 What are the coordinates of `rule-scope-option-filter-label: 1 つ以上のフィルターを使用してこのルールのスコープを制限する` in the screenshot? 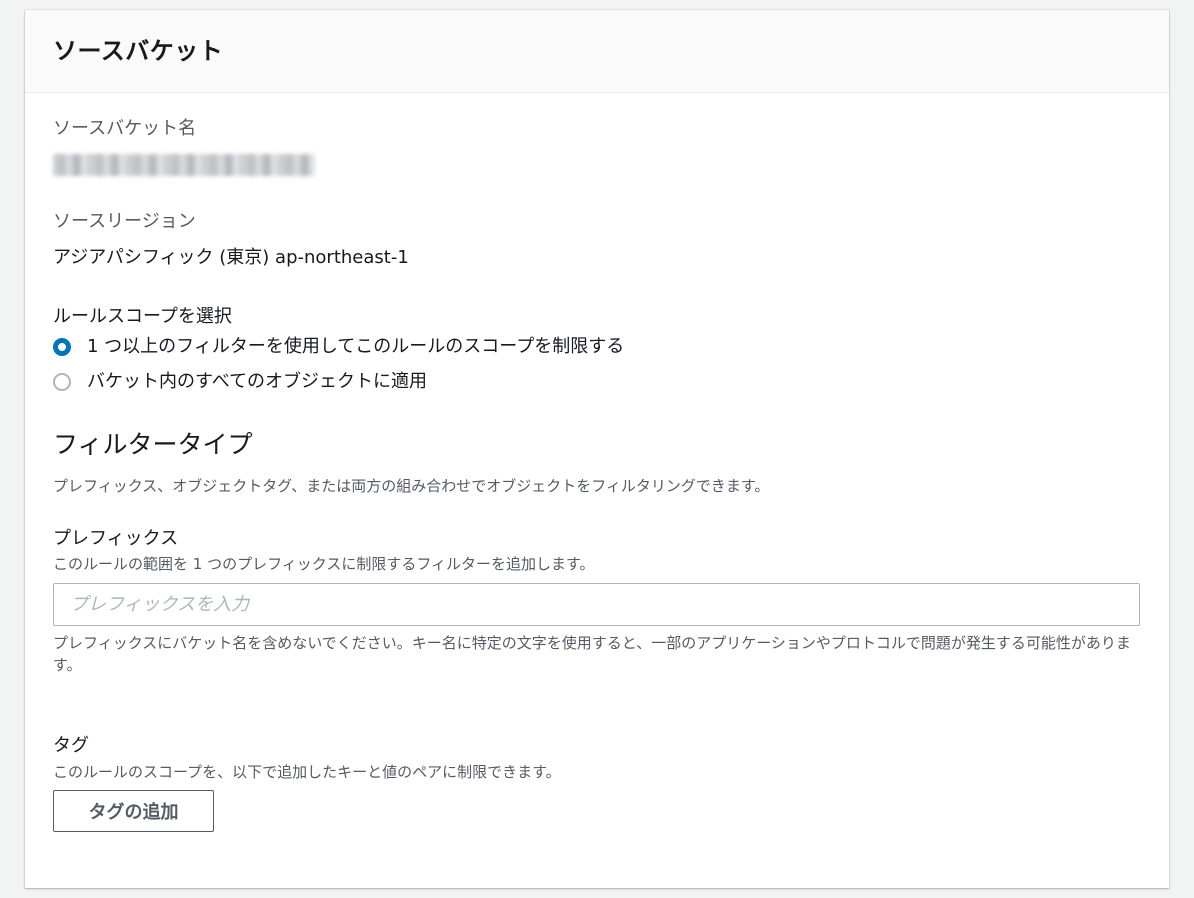 It's located at (356, 346).